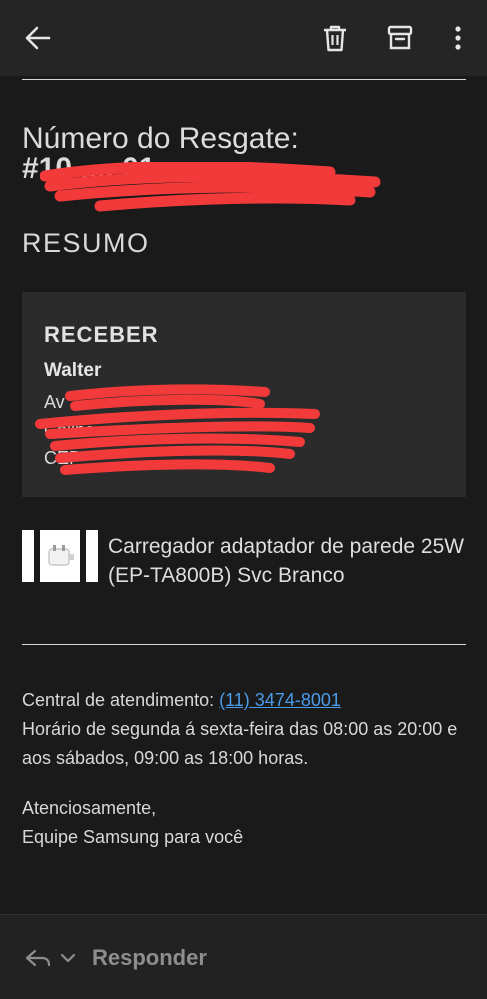 The width and height of the screenshot is (487, 999). Describe the element at coordinates (101, 334) in the screenshot. I see `shipping-heading: RECEBER` at that location.